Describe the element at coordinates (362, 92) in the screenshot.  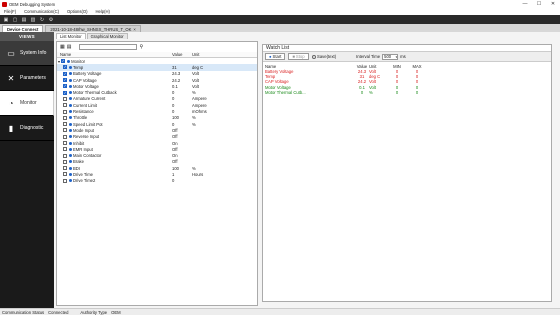
I see `watch-row-value: 0` at that location.